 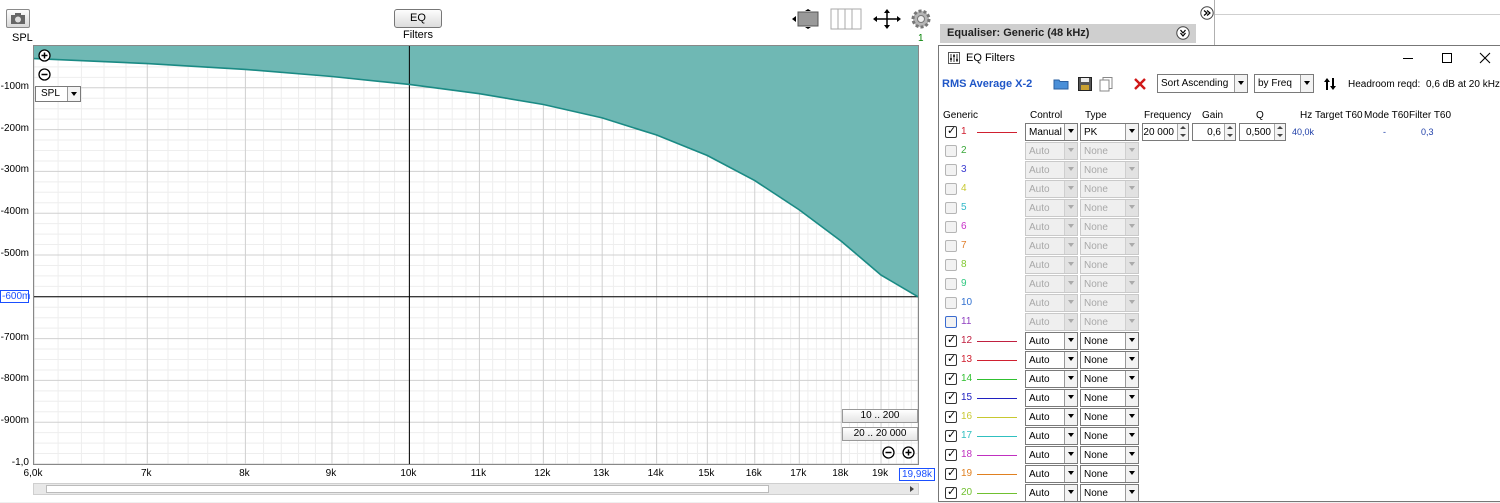 I want to click on gear-icon, so click(x=921, y=19).